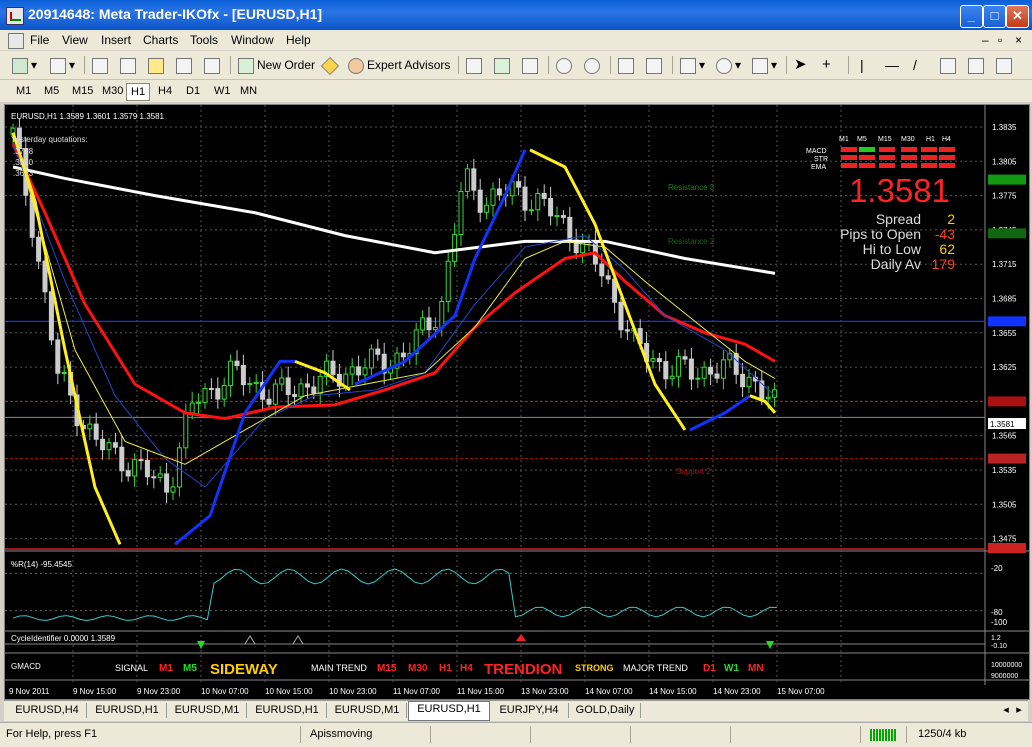  Describe the element at coordinates (129, 65) in the screenshot. I see `data-window-button` at that location.